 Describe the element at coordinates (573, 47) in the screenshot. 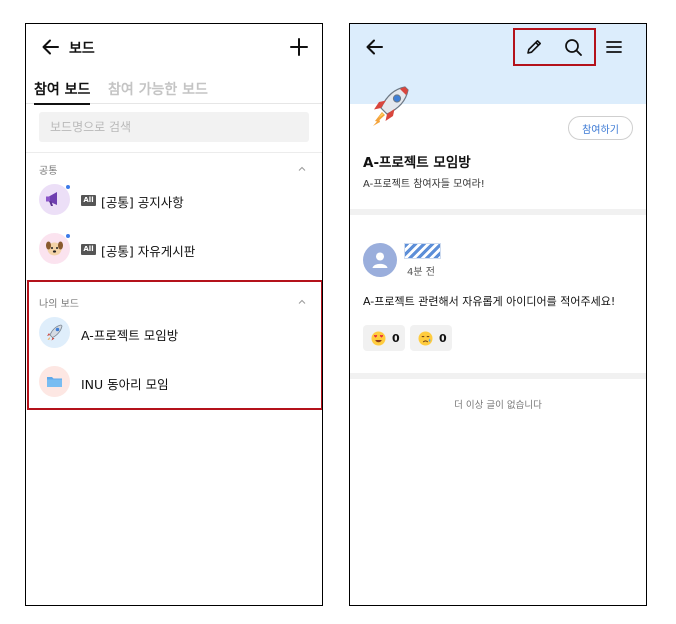

I see `search-icon` at that location.